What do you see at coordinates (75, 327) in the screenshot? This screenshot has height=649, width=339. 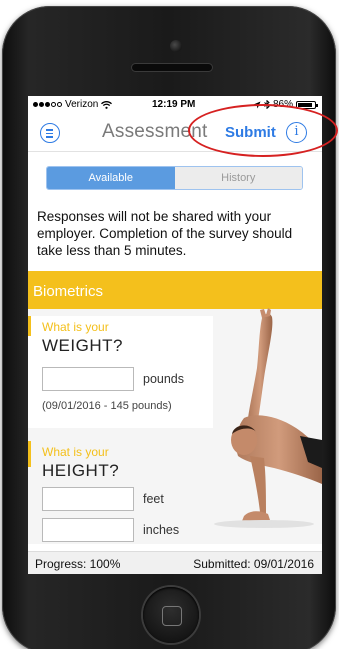 I see `weight-prompt: What is your` at bounding box center [75, 327].